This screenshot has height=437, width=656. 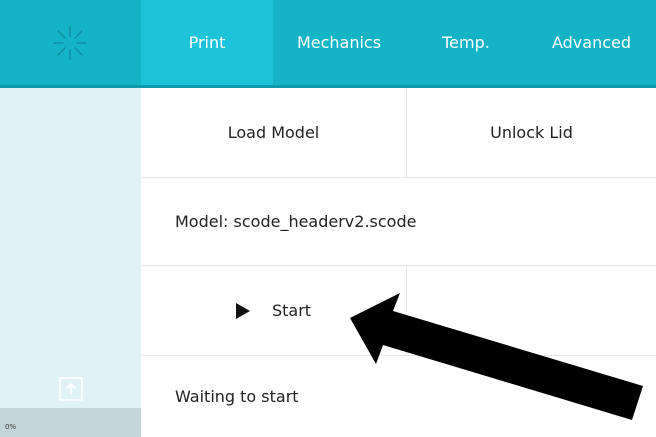 I want to click on status-text: Waiting to start, so click(x=237, y=396).